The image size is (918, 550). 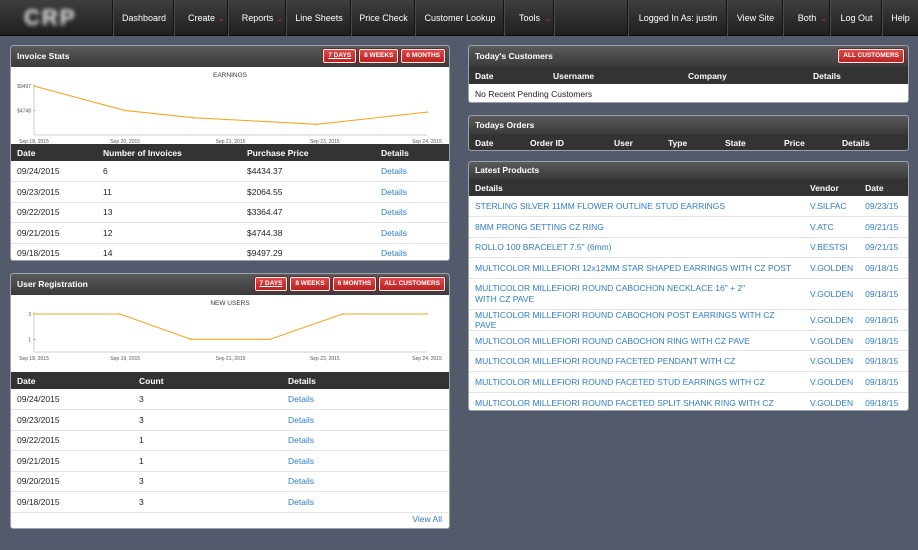 I want to click on cell-price: $4744.38, so click(x=308, y=233).